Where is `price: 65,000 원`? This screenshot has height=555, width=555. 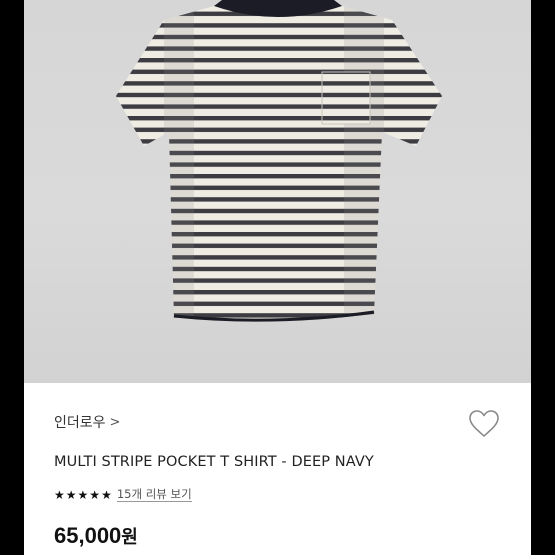 price: 65,000 원 is located at coordinates (96, 536).